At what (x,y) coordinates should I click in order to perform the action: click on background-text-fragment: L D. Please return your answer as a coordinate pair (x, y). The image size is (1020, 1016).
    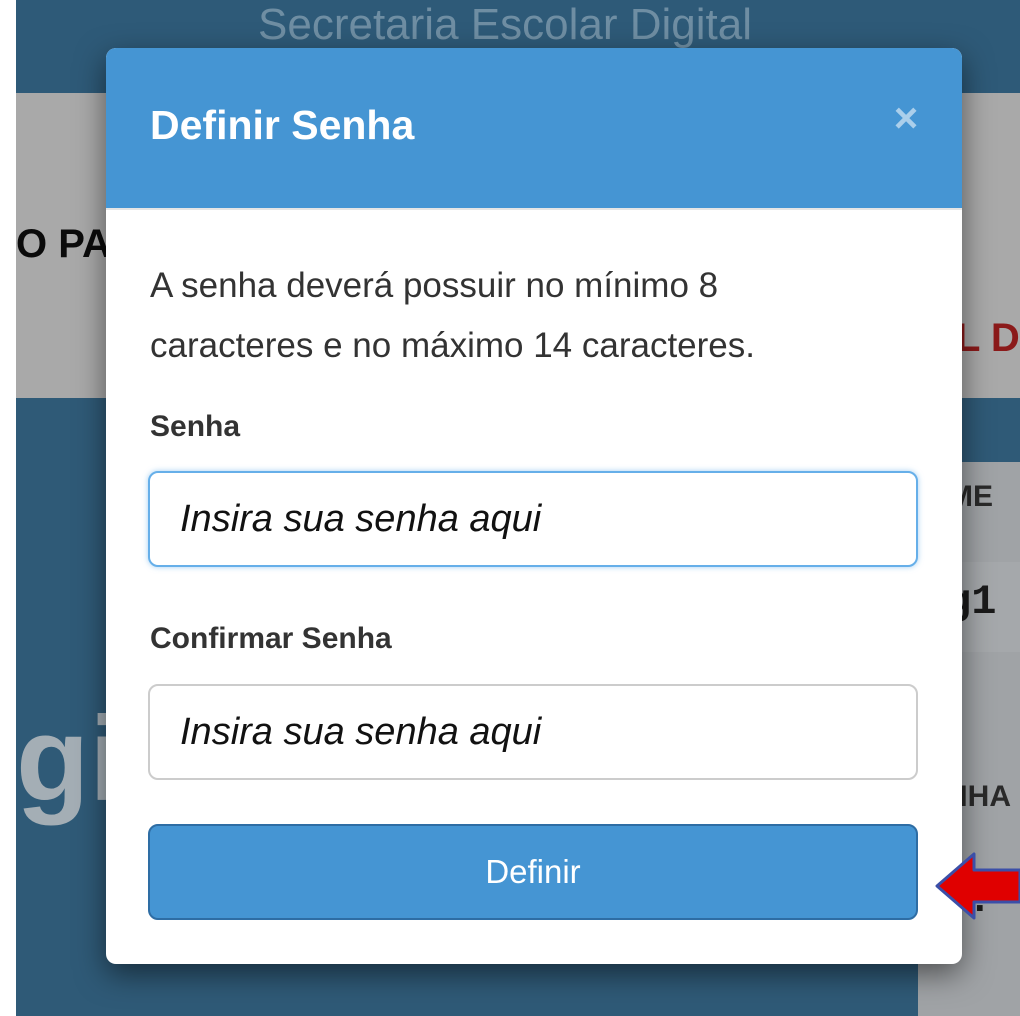
    Looking at the image, I should click on (988, 338).